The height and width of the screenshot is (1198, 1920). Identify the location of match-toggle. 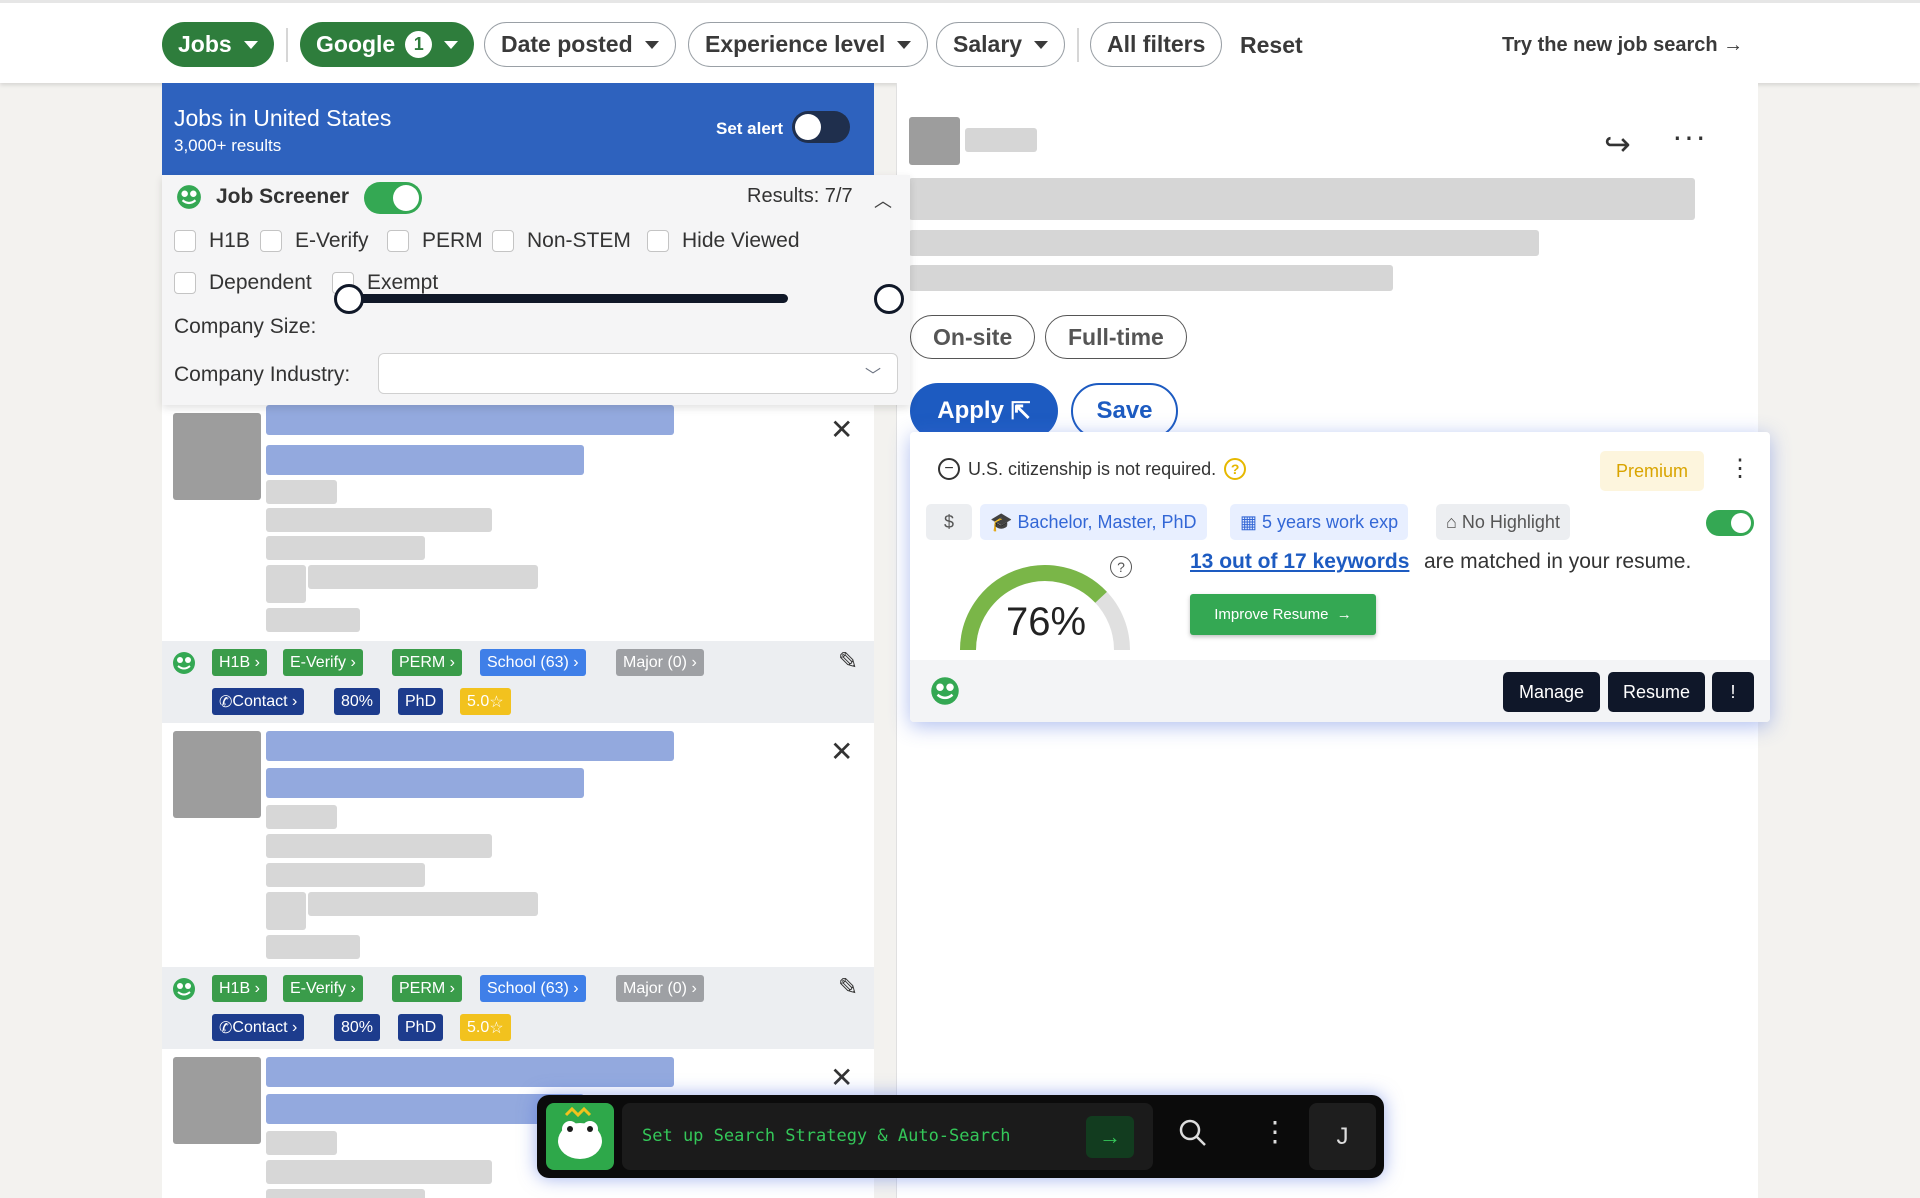
(1730, 523).